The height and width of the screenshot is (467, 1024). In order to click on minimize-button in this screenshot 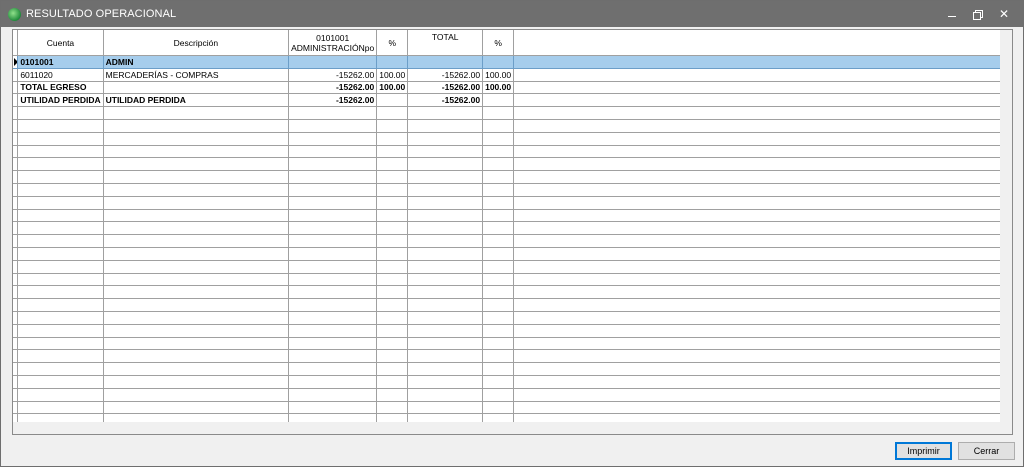, I will do `click(952, 14)`.